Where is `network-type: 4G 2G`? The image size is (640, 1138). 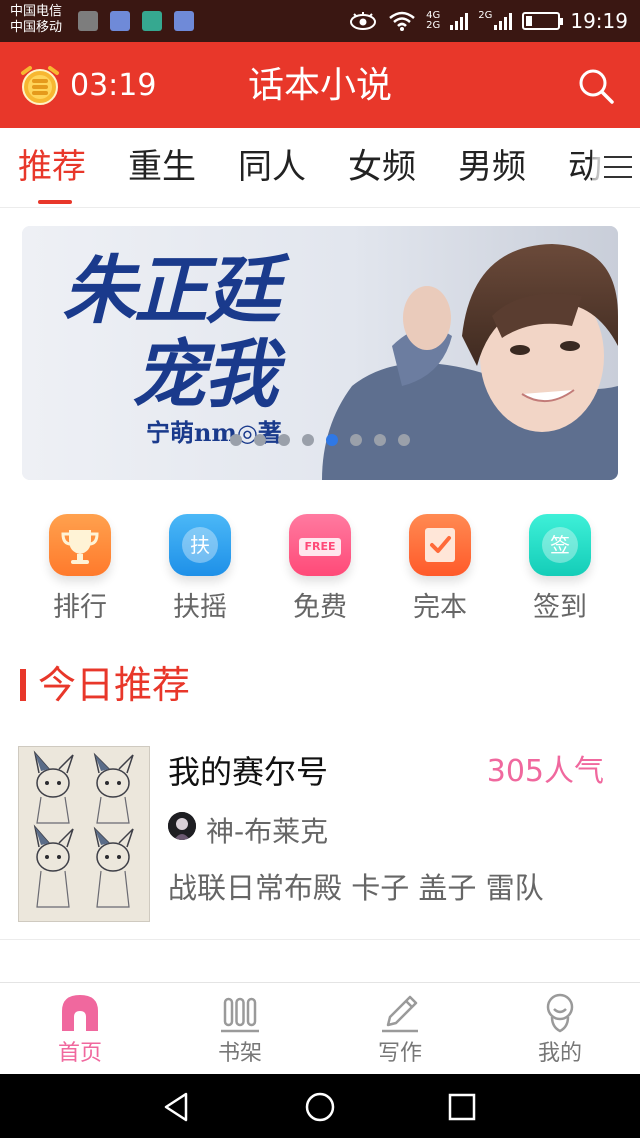 network-type: 4G 2G is located at coordinates (433, 21).